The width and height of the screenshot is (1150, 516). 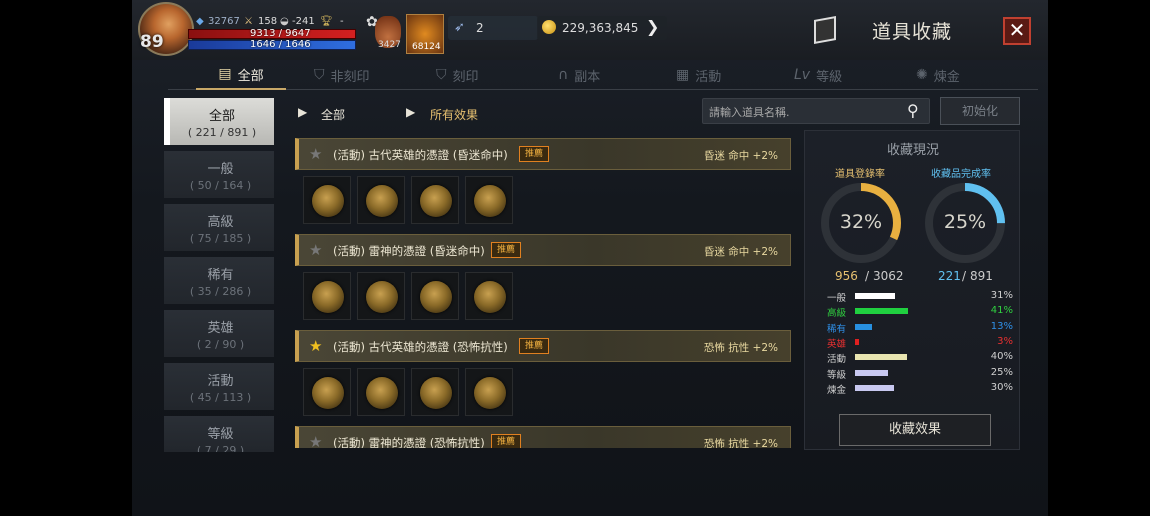 What do you see at coordinates (543, 250) in the screenshot?
I see `list-item: ★ (活動) 雷神的憑證 (昏迷命中) 推薦 昏迷 命中 +2%` at bounding box center [543, 250].